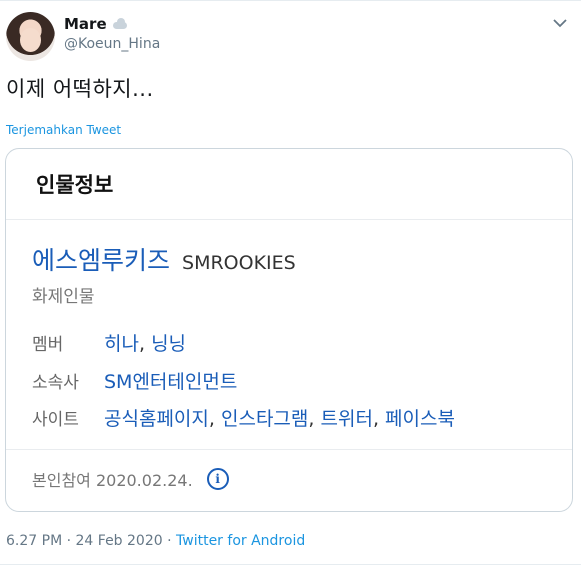 The width and height of the screenshot is (581, 573). I want to click on bottom-divider, so click(290, 564).